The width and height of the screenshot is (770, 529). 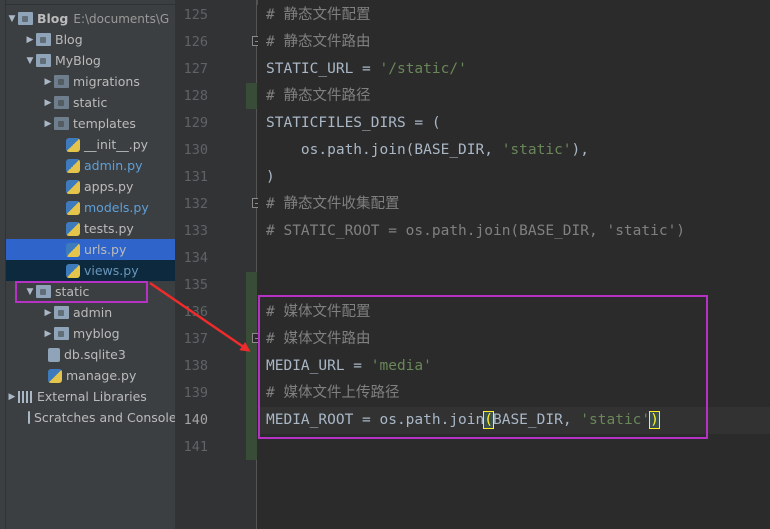 What do you see at coordinates (109, 186) in the screenshot?
I see `tree-item-label: apps.py` at bounding box center [109, 186].